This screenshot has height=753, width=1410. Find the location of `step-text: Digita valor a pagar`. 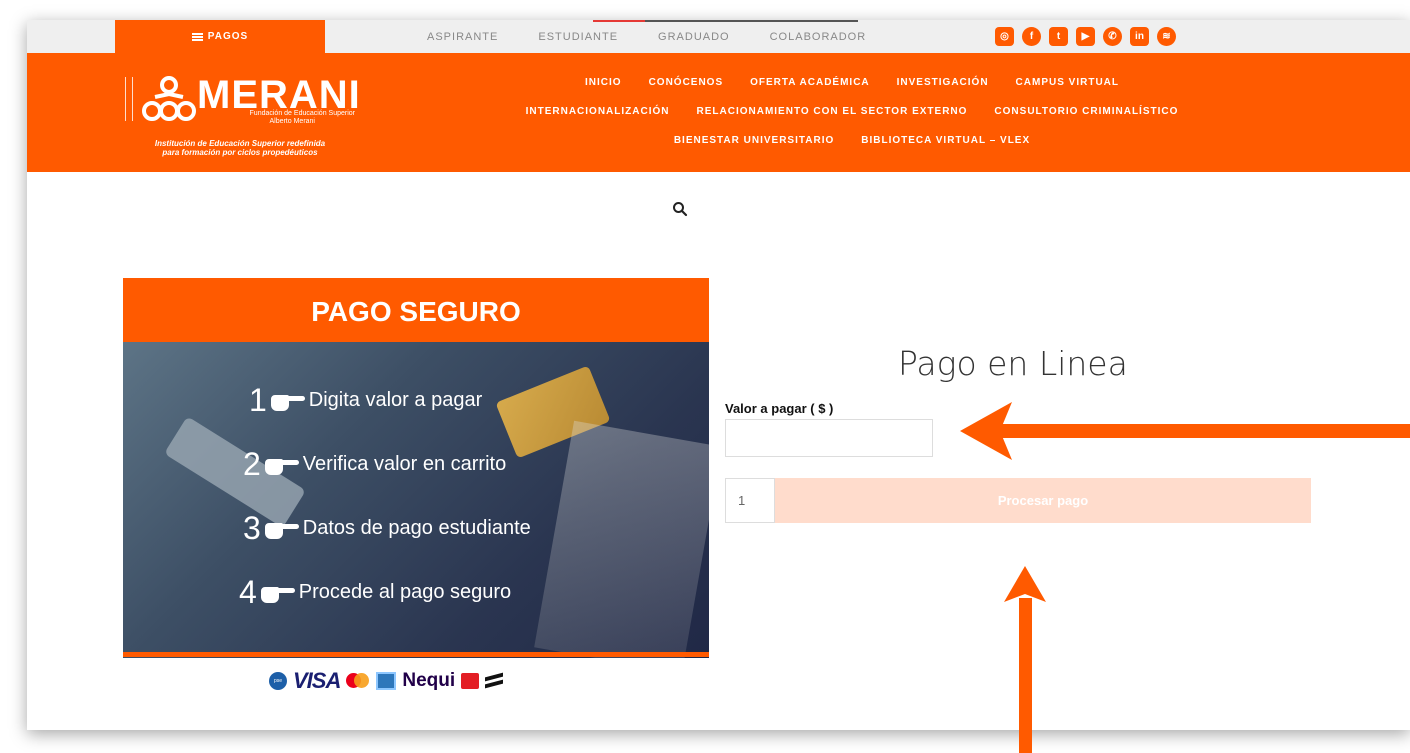

step-text: Digita valor a pagar is located at coordinates (395, 400).